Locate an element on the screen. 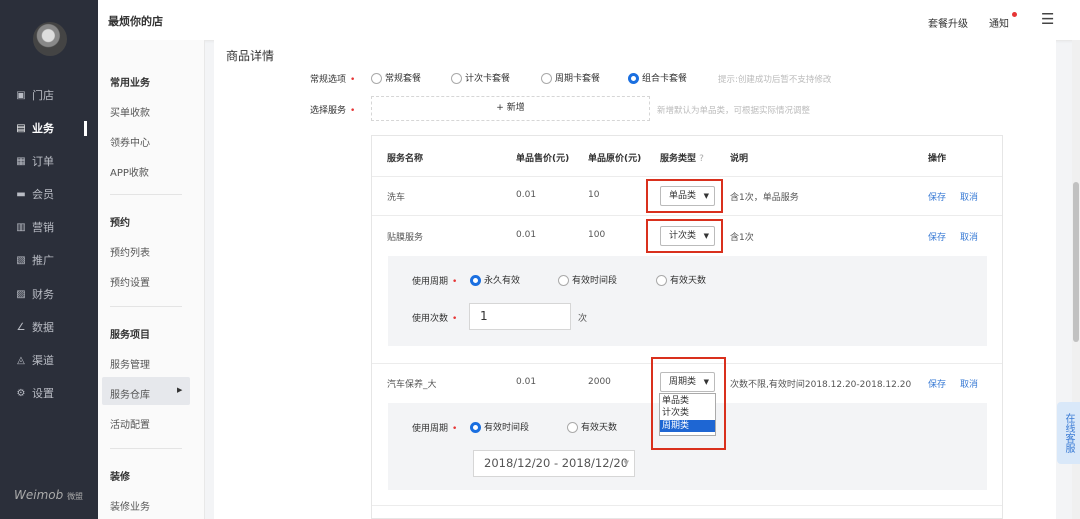 The height and width of the screenshot is (519, 1080). package-option-period: 周期卡套餐 is located at coordinates (570, 77).